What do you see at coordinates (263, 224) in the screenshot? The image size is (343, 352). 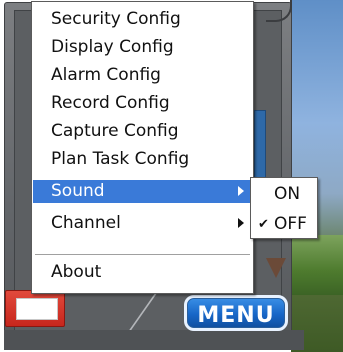 I see `checkmark-icon: ✔` at bounding box center [263, 224].